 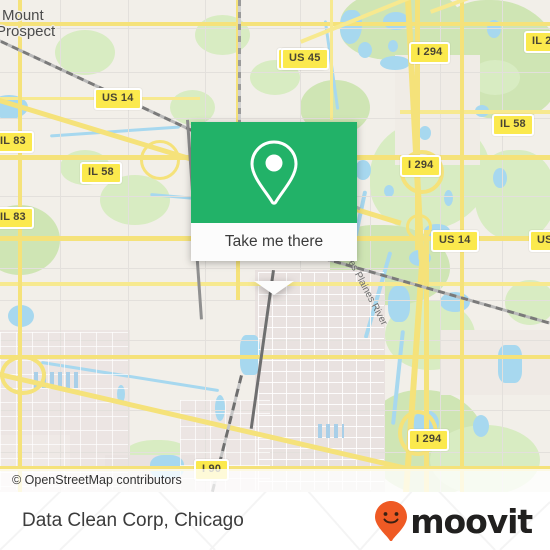 What do you see at coordinates (118, 99) in the screenshot?
I see `shield-us-14-west: US 14` at bounding box center [118, 99].